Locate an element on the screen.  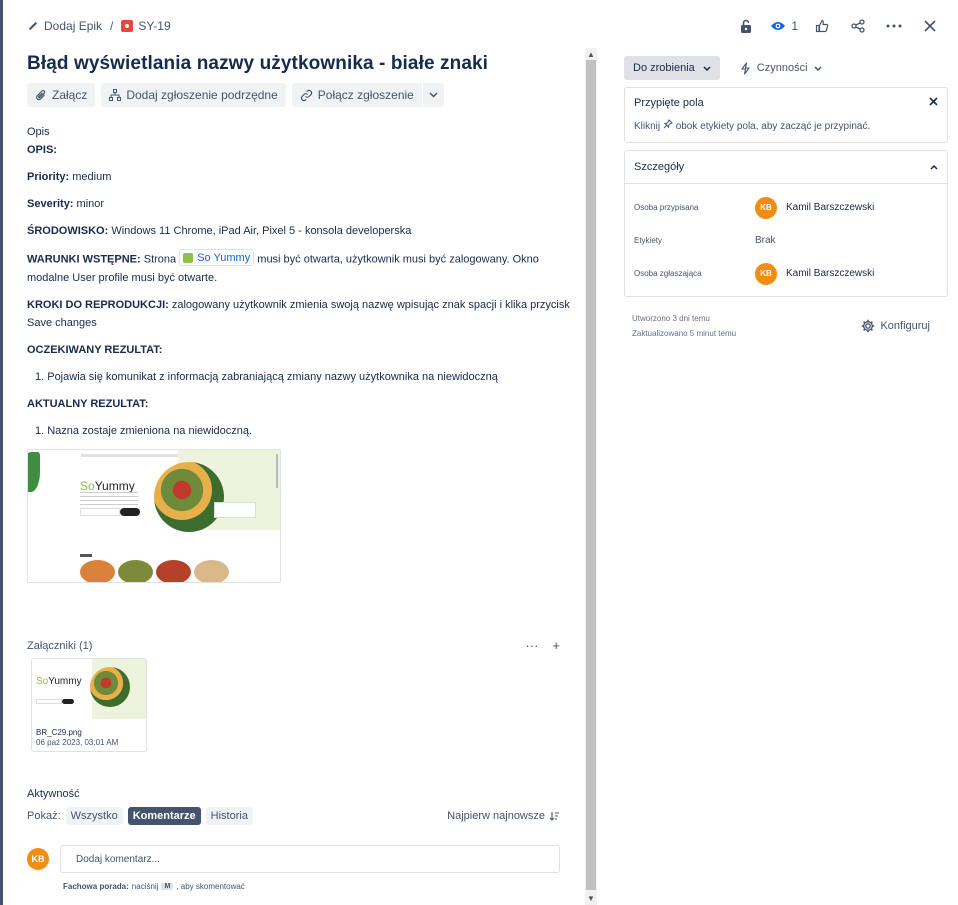
attachments-header: Załączniki (1) ··· + is located at coordinates (293, 645).